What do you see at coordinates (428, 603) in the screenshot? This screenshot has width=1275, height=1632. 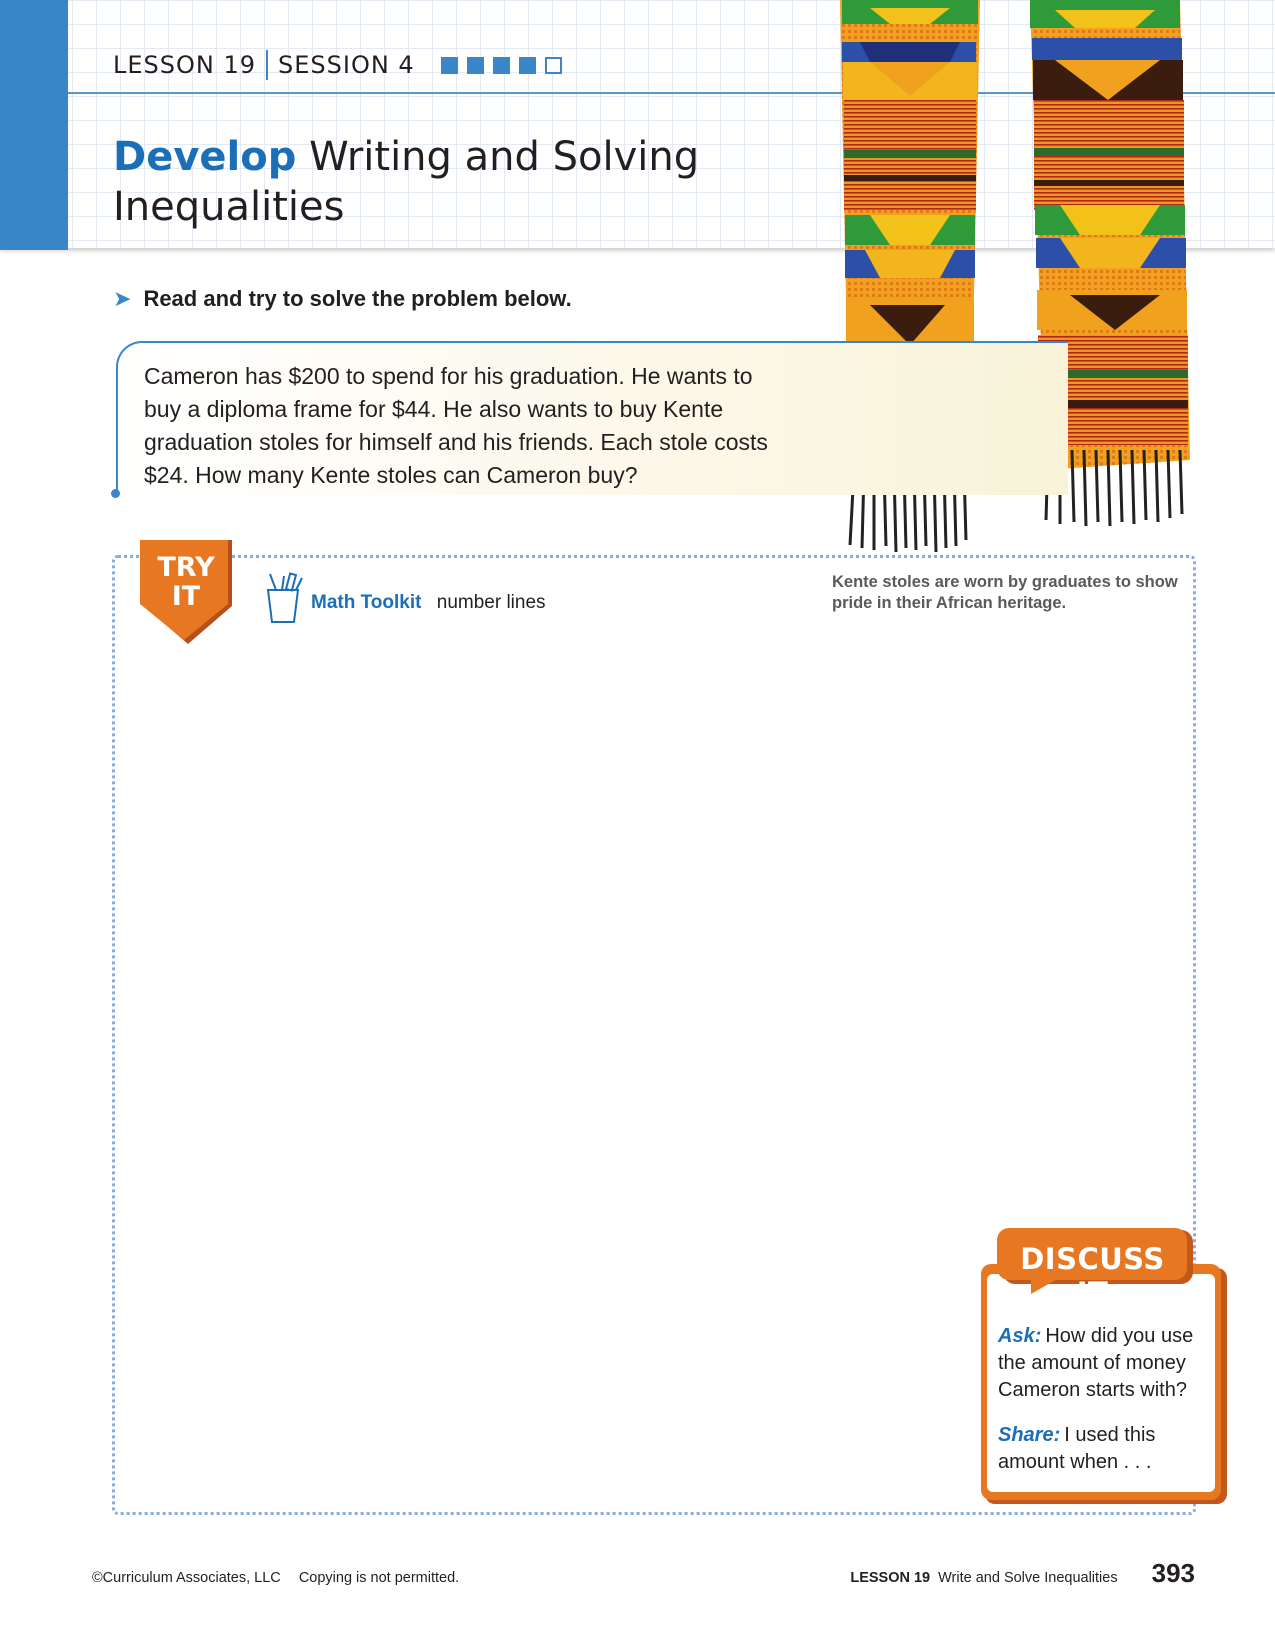 I see `math-toolkit: Math Toolkit number lines` at bounding box center [428, 603].